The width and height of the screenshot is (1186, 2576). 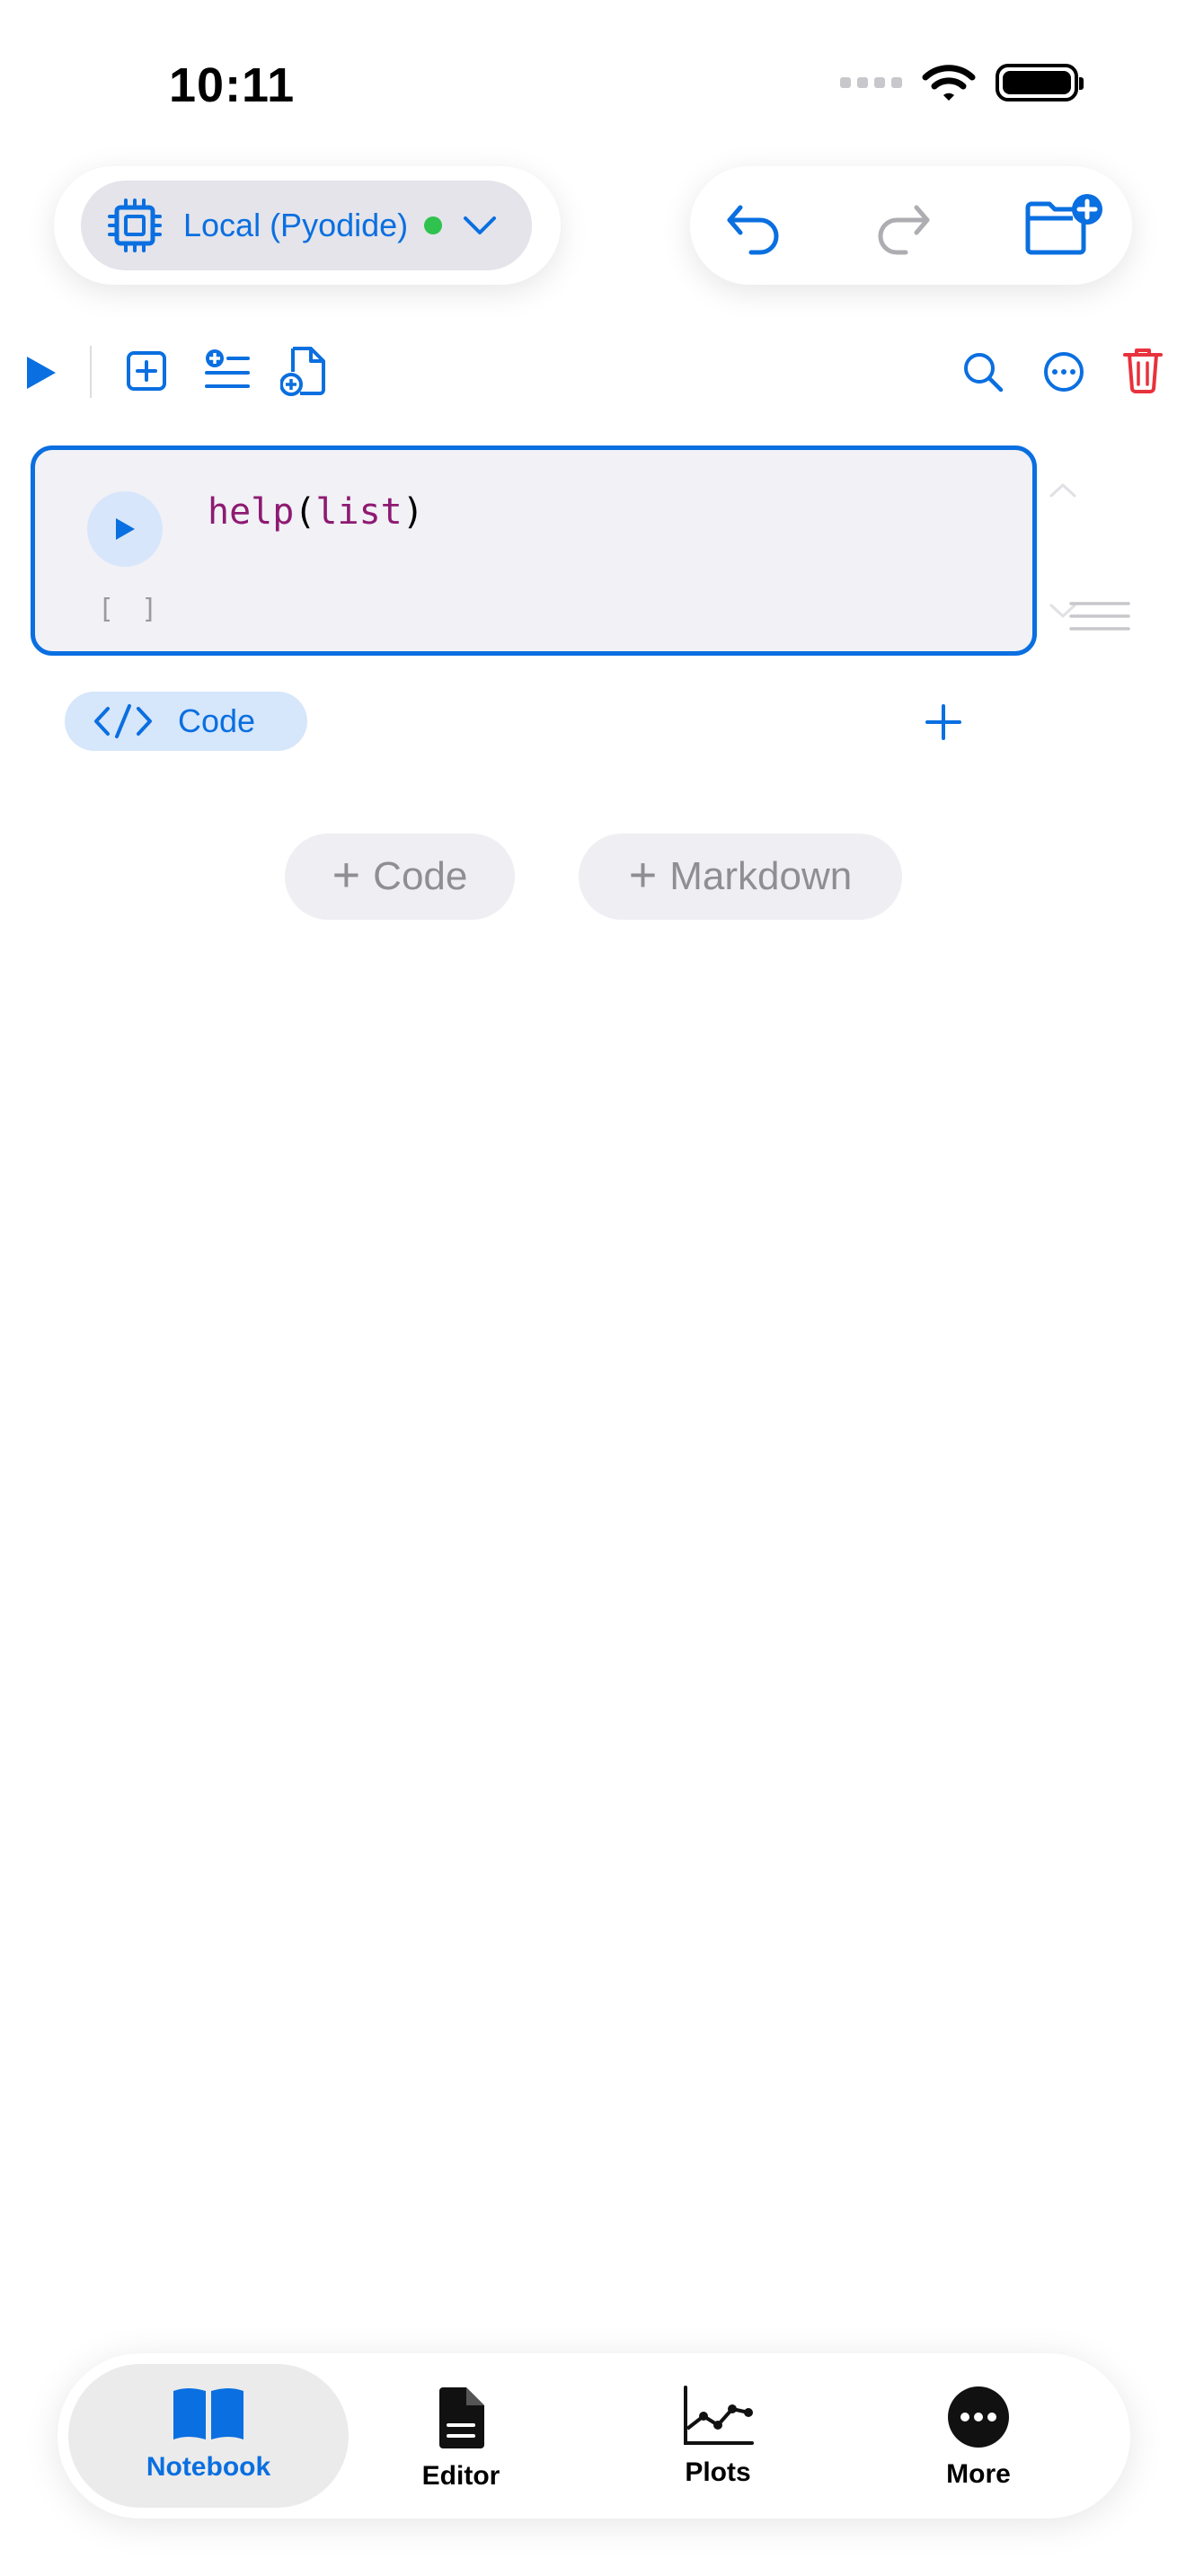 What do you see at coordinates (719, 2415) in the screenshot?
I see `line-chart-icon` at bounding box center [719, 2415].